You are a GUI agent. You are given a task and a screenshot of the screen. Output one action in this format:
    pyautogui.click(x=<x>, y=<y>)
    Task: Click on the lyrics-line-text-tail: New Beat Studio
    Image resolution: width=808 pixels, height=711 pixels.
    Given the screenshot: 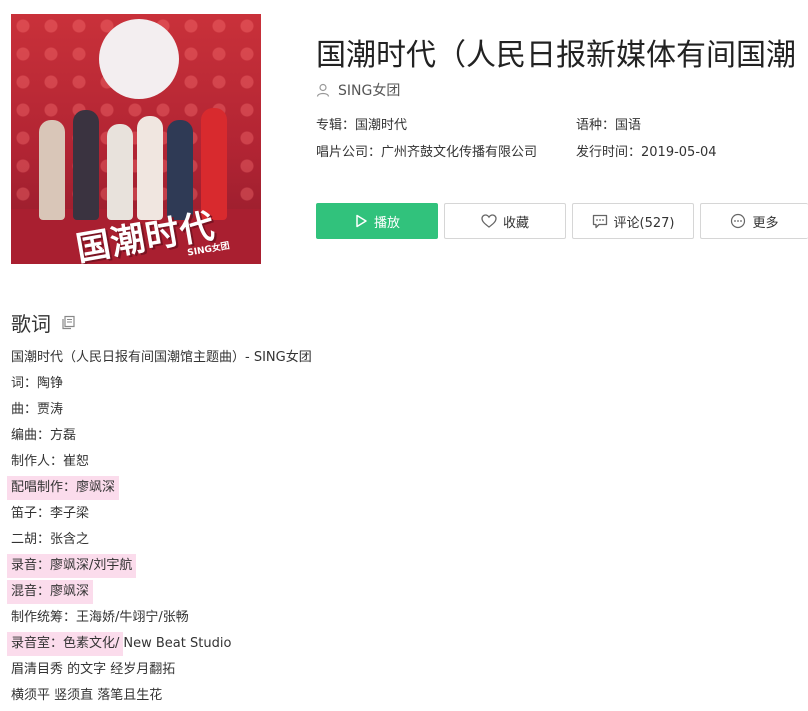 What is the action you would take?
    pyautogui.click(x=177, y=643)
    